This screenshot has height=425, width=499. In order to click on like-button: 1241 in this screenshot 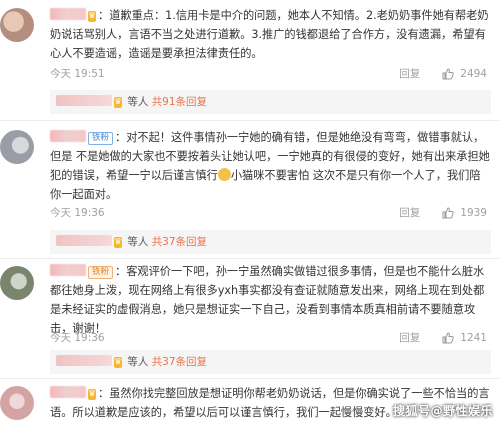, I will do `click(464, 338)`.